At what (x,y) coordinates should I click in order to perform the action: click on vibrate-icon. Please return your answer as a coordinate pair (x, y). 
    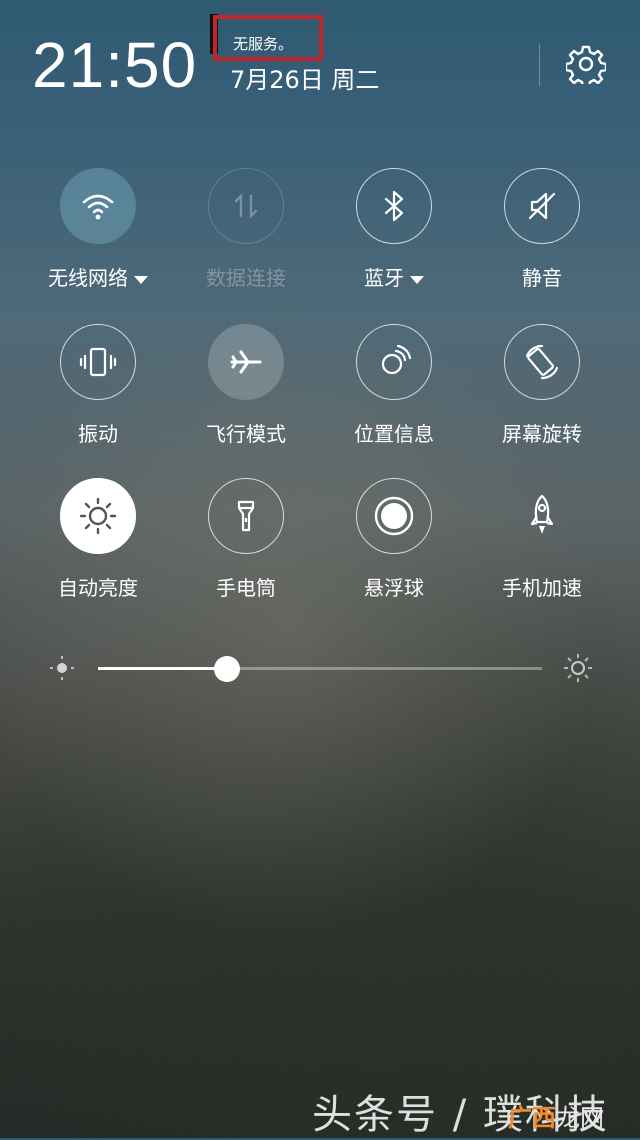
    Looking at the image, I should click on (98, 362).